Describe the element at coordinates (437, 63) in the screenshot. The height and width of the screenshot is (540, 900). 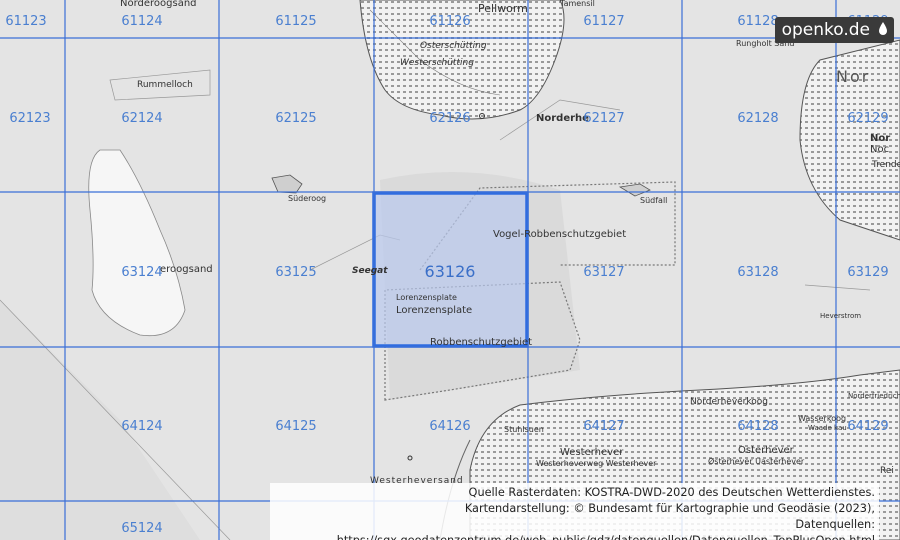
I see `place-label-westerschuetting: Westerschütting` at that location.